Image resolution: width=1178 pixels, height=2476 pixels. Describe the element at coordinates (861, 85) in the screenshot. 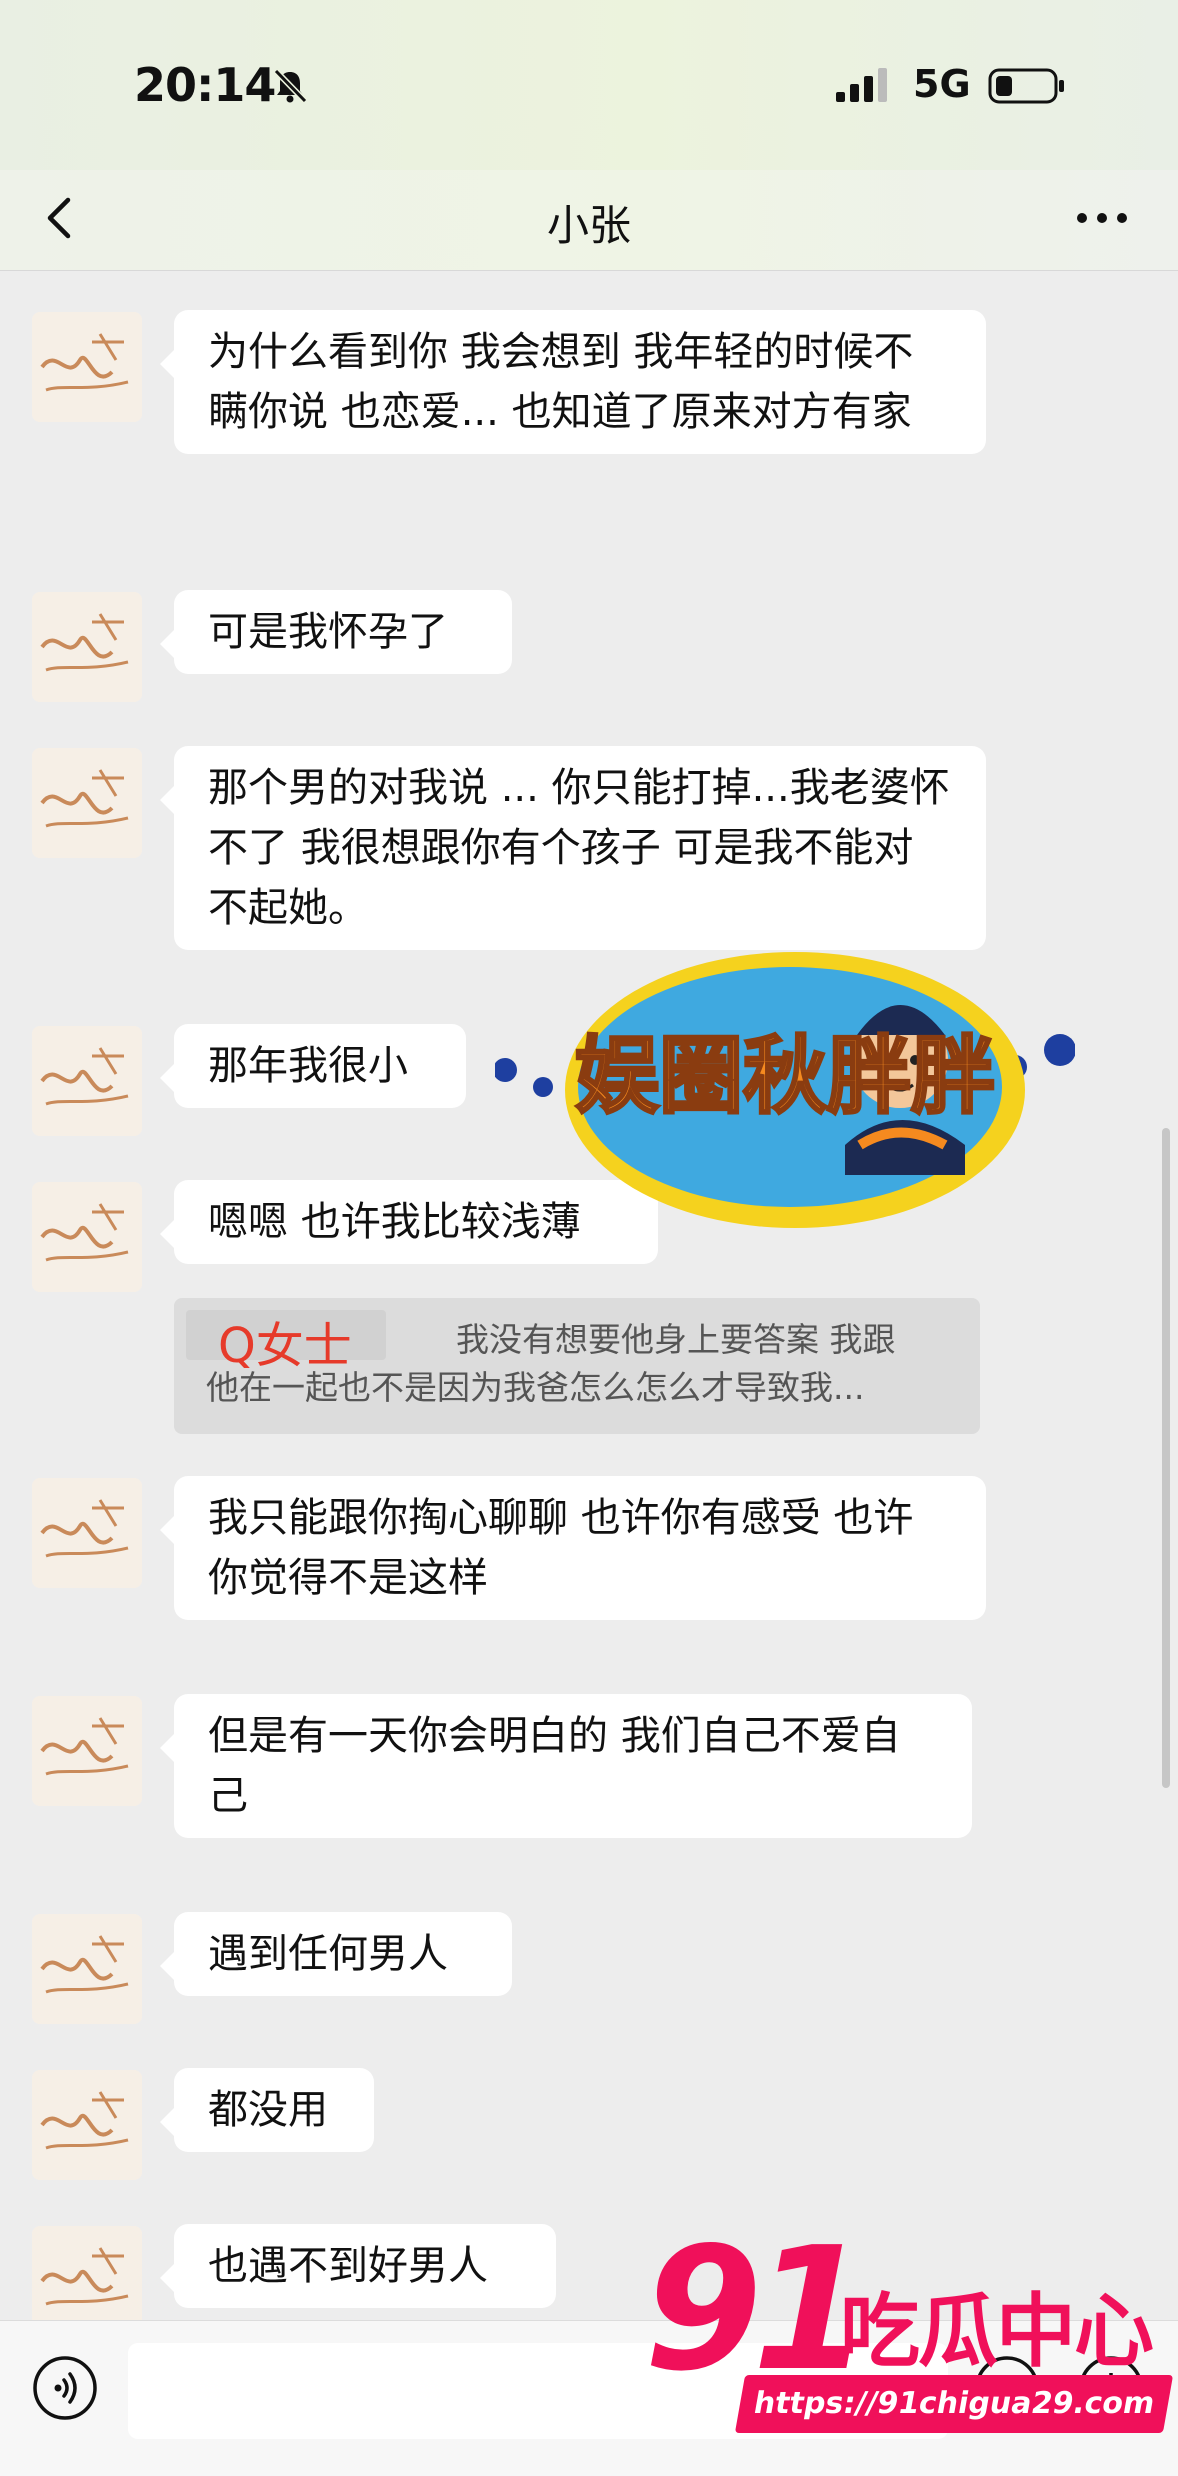

I see `signal-strength-icon` at that location.